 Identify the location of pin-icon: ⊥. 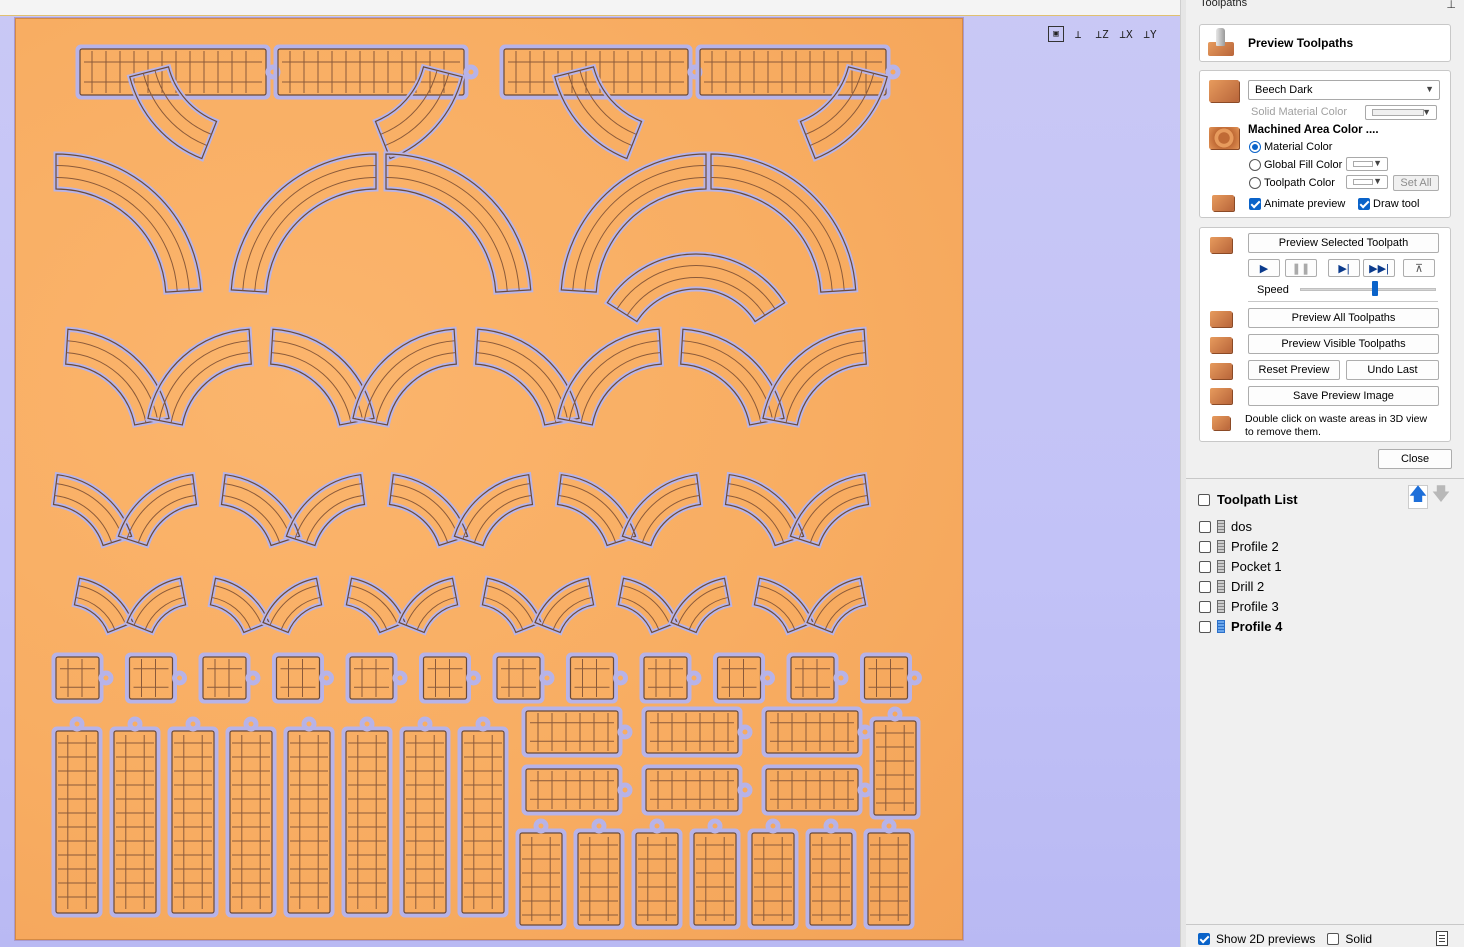
(1451, 5).